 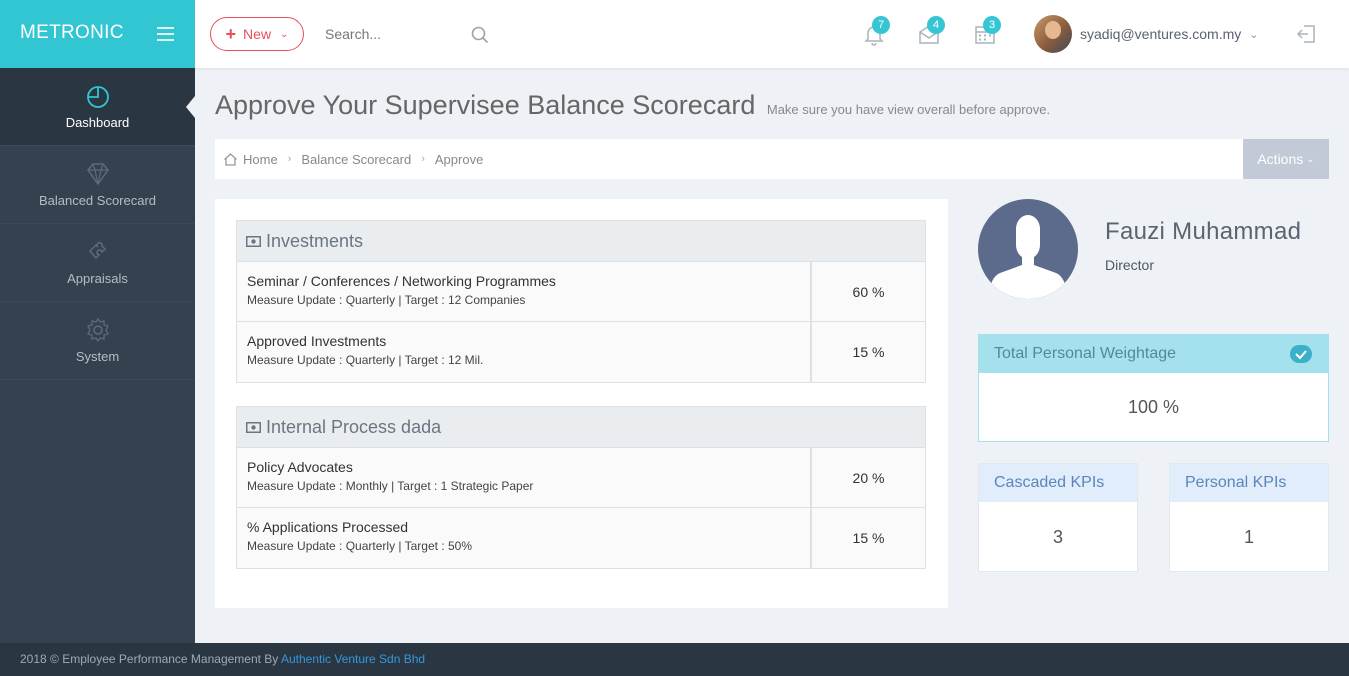 What do you see at coordinates (1053, 34) in the screenshot?
I see `avatar` at bounding box center [1053, 34].